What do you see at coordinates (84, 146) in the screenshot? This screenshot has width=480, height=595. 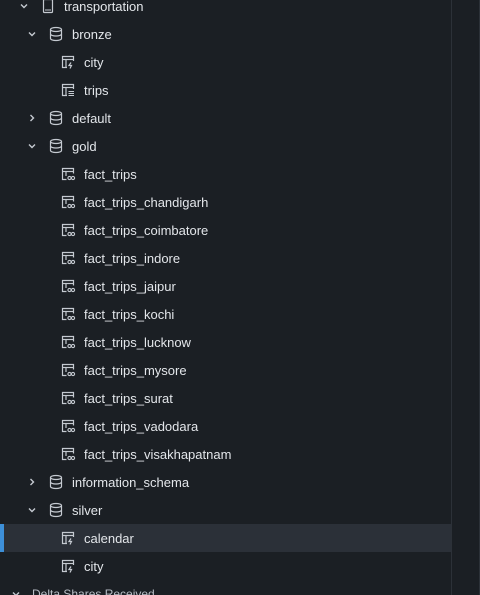 I see `tree-node-label: gold` at bounding box center [84, 146].